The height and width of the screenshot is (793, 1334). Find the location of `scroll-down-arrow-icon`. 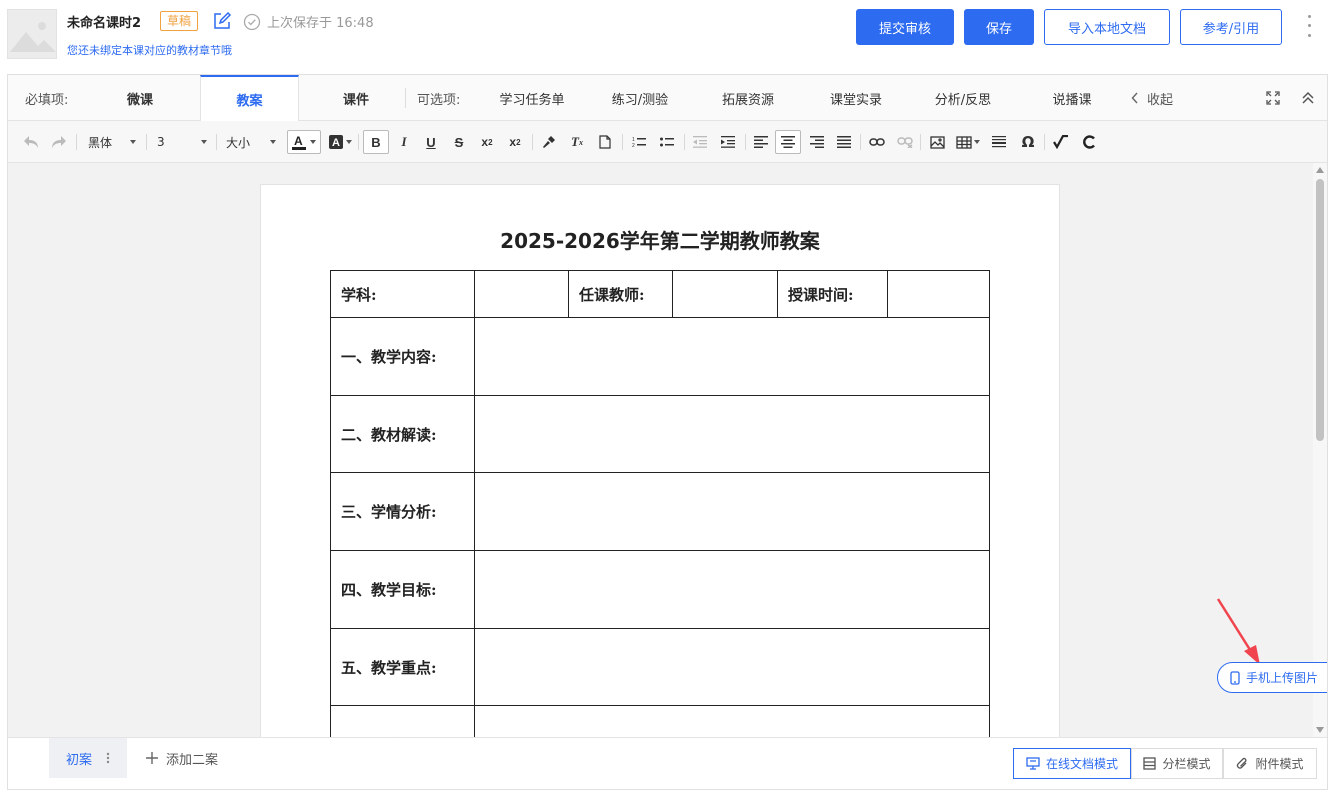

scroll-down-arrow-icon is located at coordinates (1320, 730).